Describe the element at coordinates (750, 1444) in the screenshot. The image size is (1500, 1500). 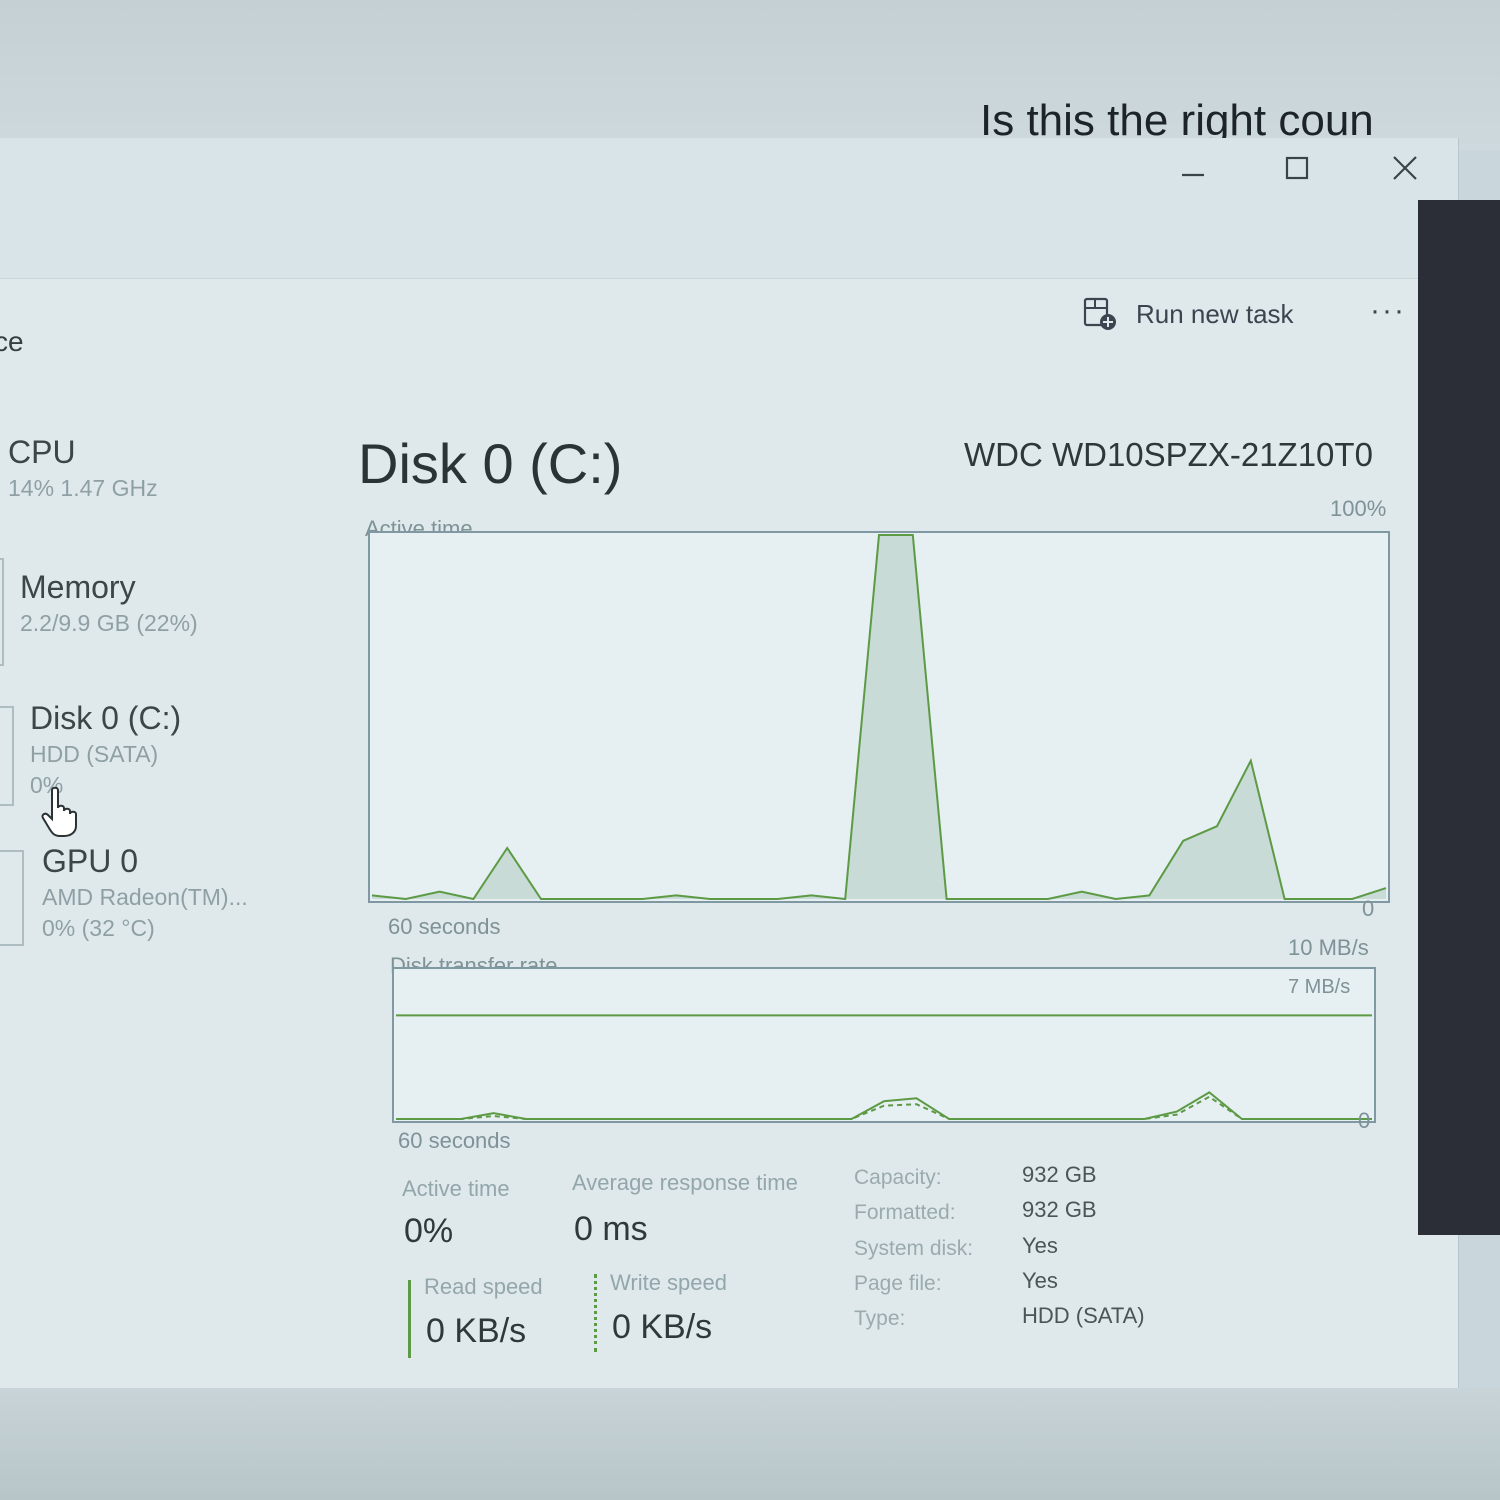
I see `background-taskbar-area` at that location.